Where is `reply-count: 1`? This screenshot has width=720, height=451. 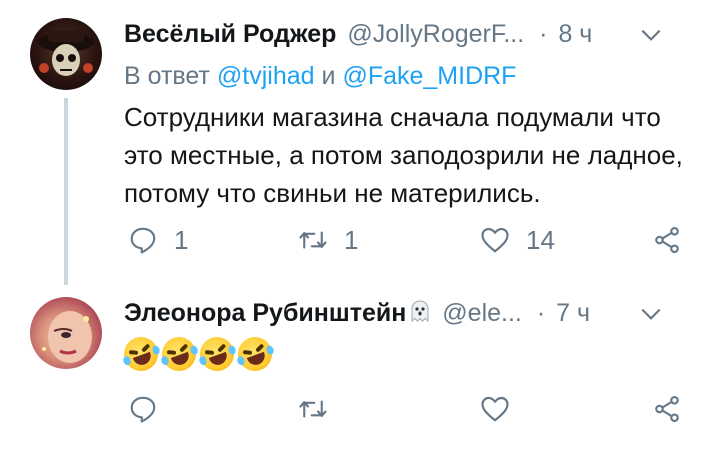 reply-count: 1 is located at coordinates (181, 239).